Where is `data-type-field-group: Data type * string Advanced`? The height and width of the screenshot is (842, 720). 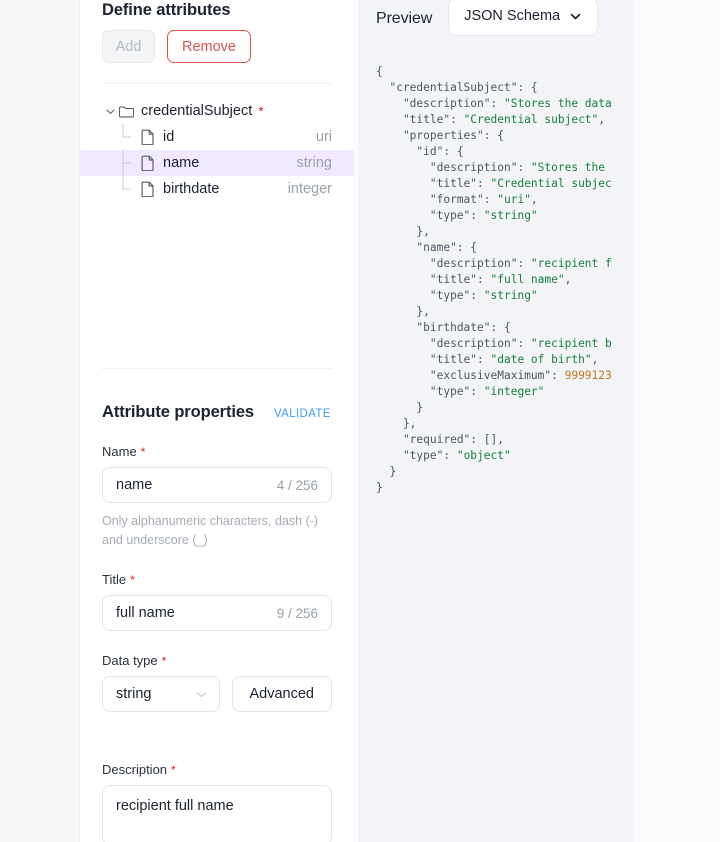
data-type-field-group: Data type * string Advanced is located at coordinates (217, 682).